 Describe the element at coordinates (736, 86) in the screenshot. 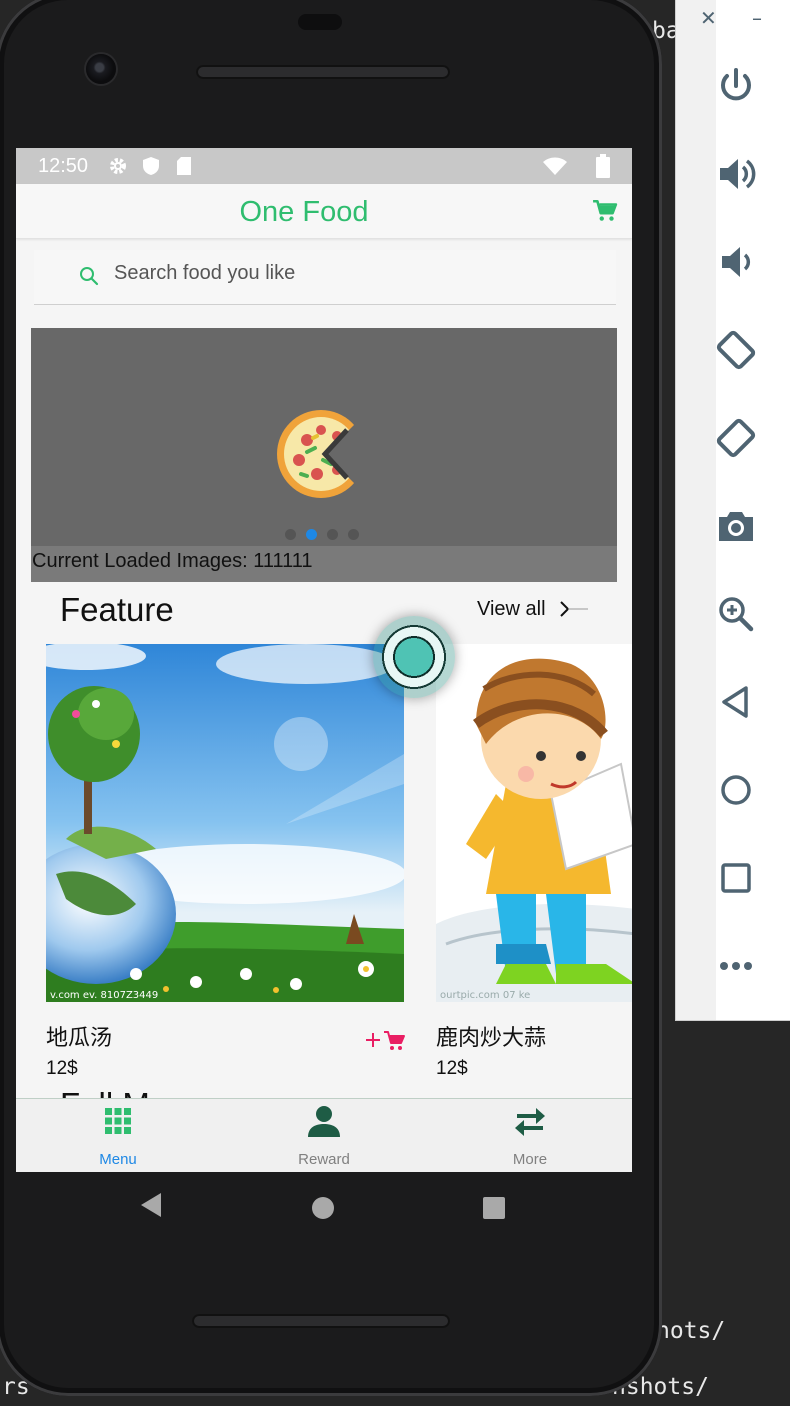

I see `power-icon` at that location.